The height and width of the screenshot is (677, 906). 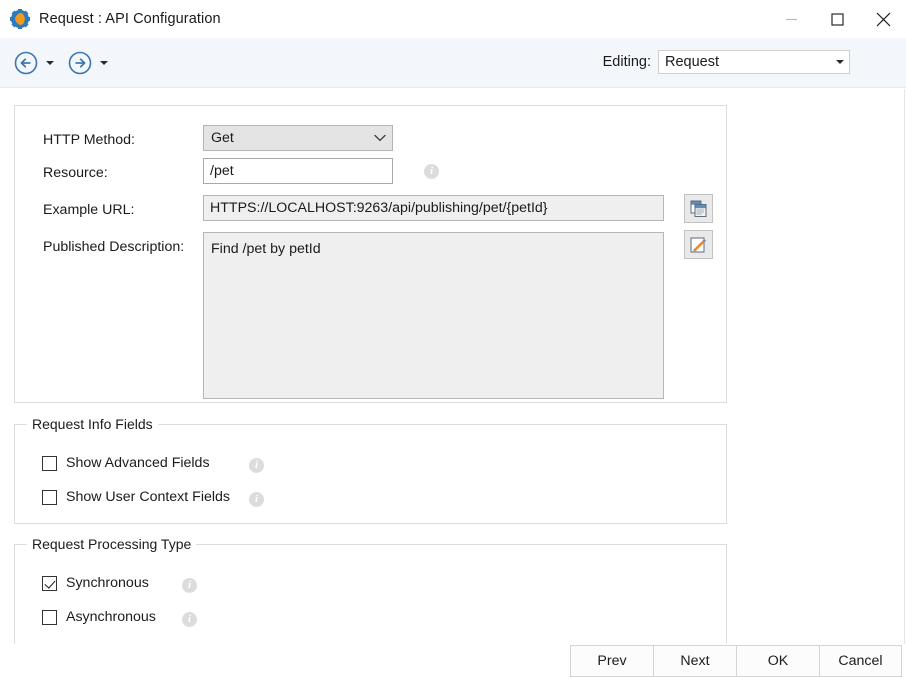 I want to click on show-user-context-fields-checkbox, so click(x=49, y=497).